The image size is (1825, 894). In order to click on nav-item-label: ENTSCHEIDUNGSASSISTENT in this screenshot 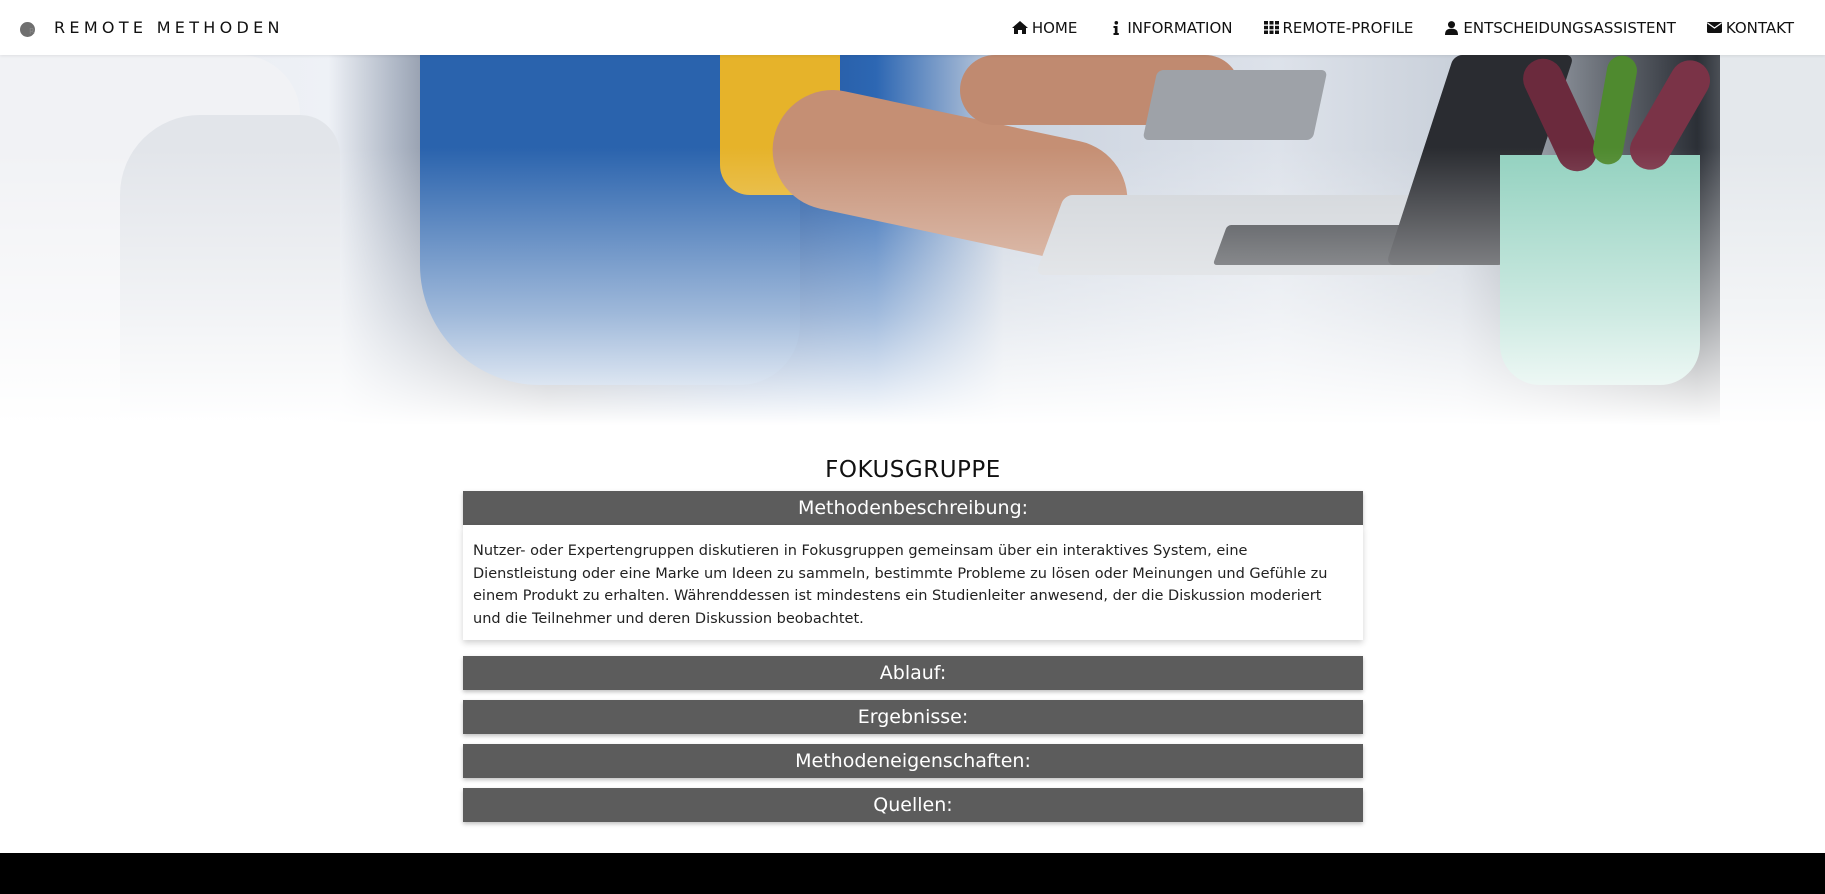, I will do `click(1569, 27)`.